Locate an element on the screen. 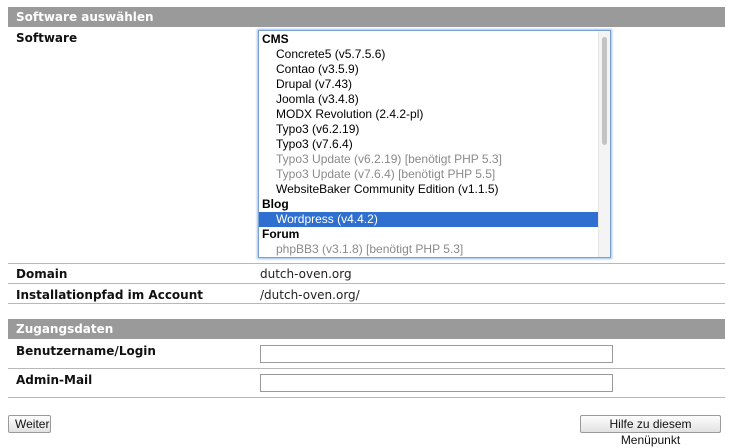 Image resolution: width=733 pixels, height=448 pixels. next-button: Weiter is located at coordinates (29, 424).